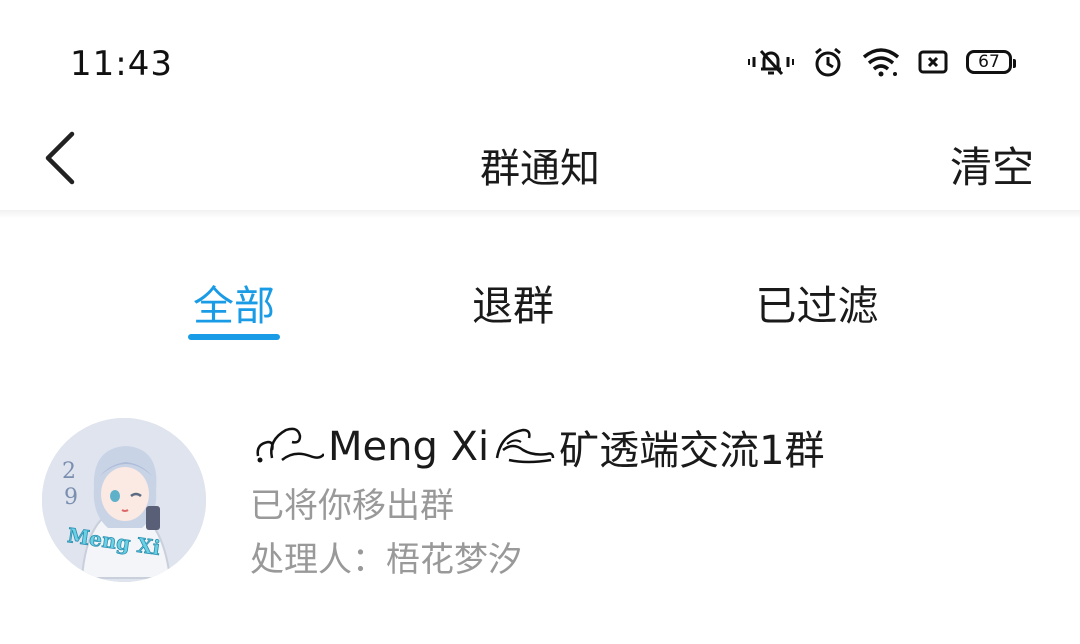  What do you see at coordinates (771, 62) in the screenshot?
I see `vibrate-mute-icon` at bounding box center [771, 62].